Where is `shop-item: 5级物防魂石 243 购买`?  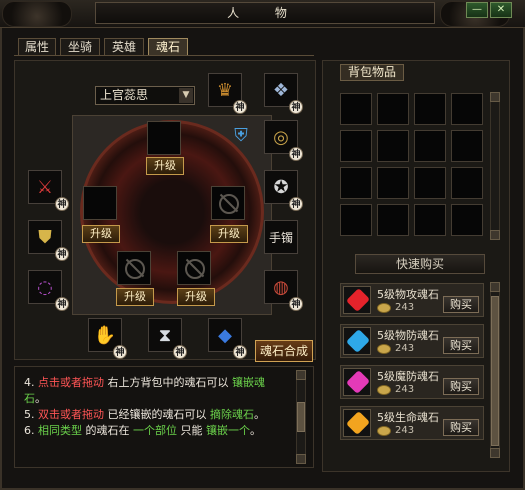 shop-item: 5级物防魂石 243 购买 is located at coordinates (412, 341).